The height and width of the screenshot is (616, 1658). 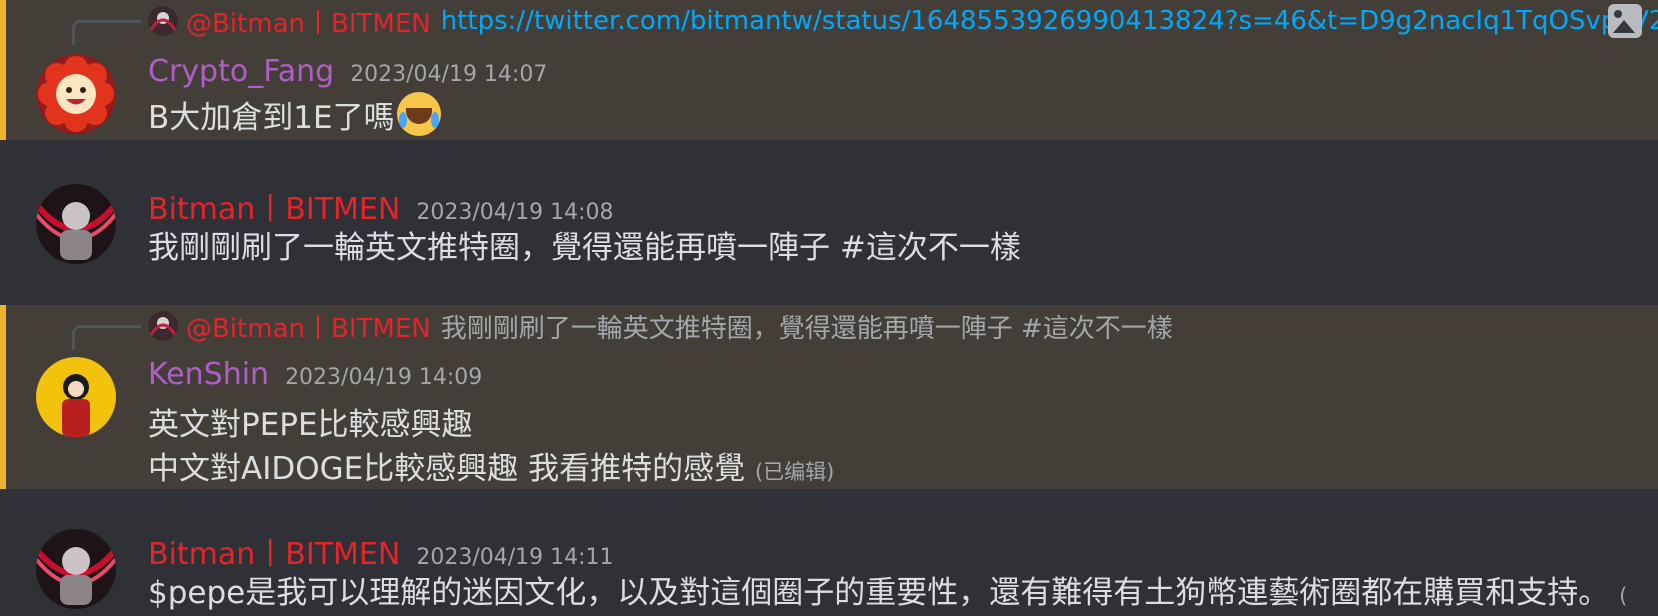 I want to click on message-header: KenShin 2023/04/19 14:09, so click(x=315, y=374).